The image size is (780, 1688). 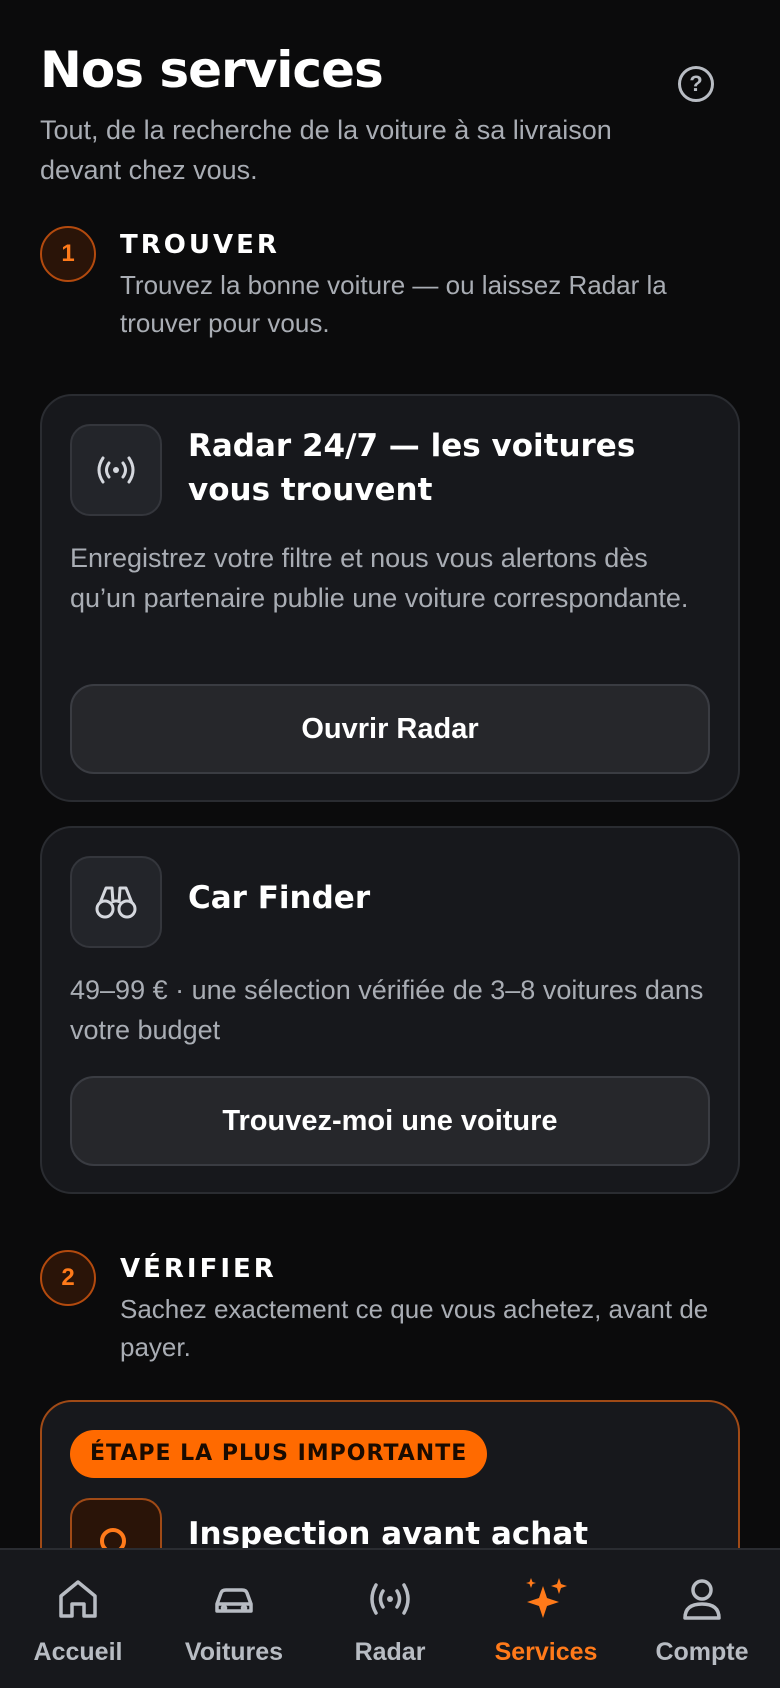 What do you see at coordinates (702, 1652) in the screenshot?
I see `tab-label: Compte` at bounding box center [702, 1652].